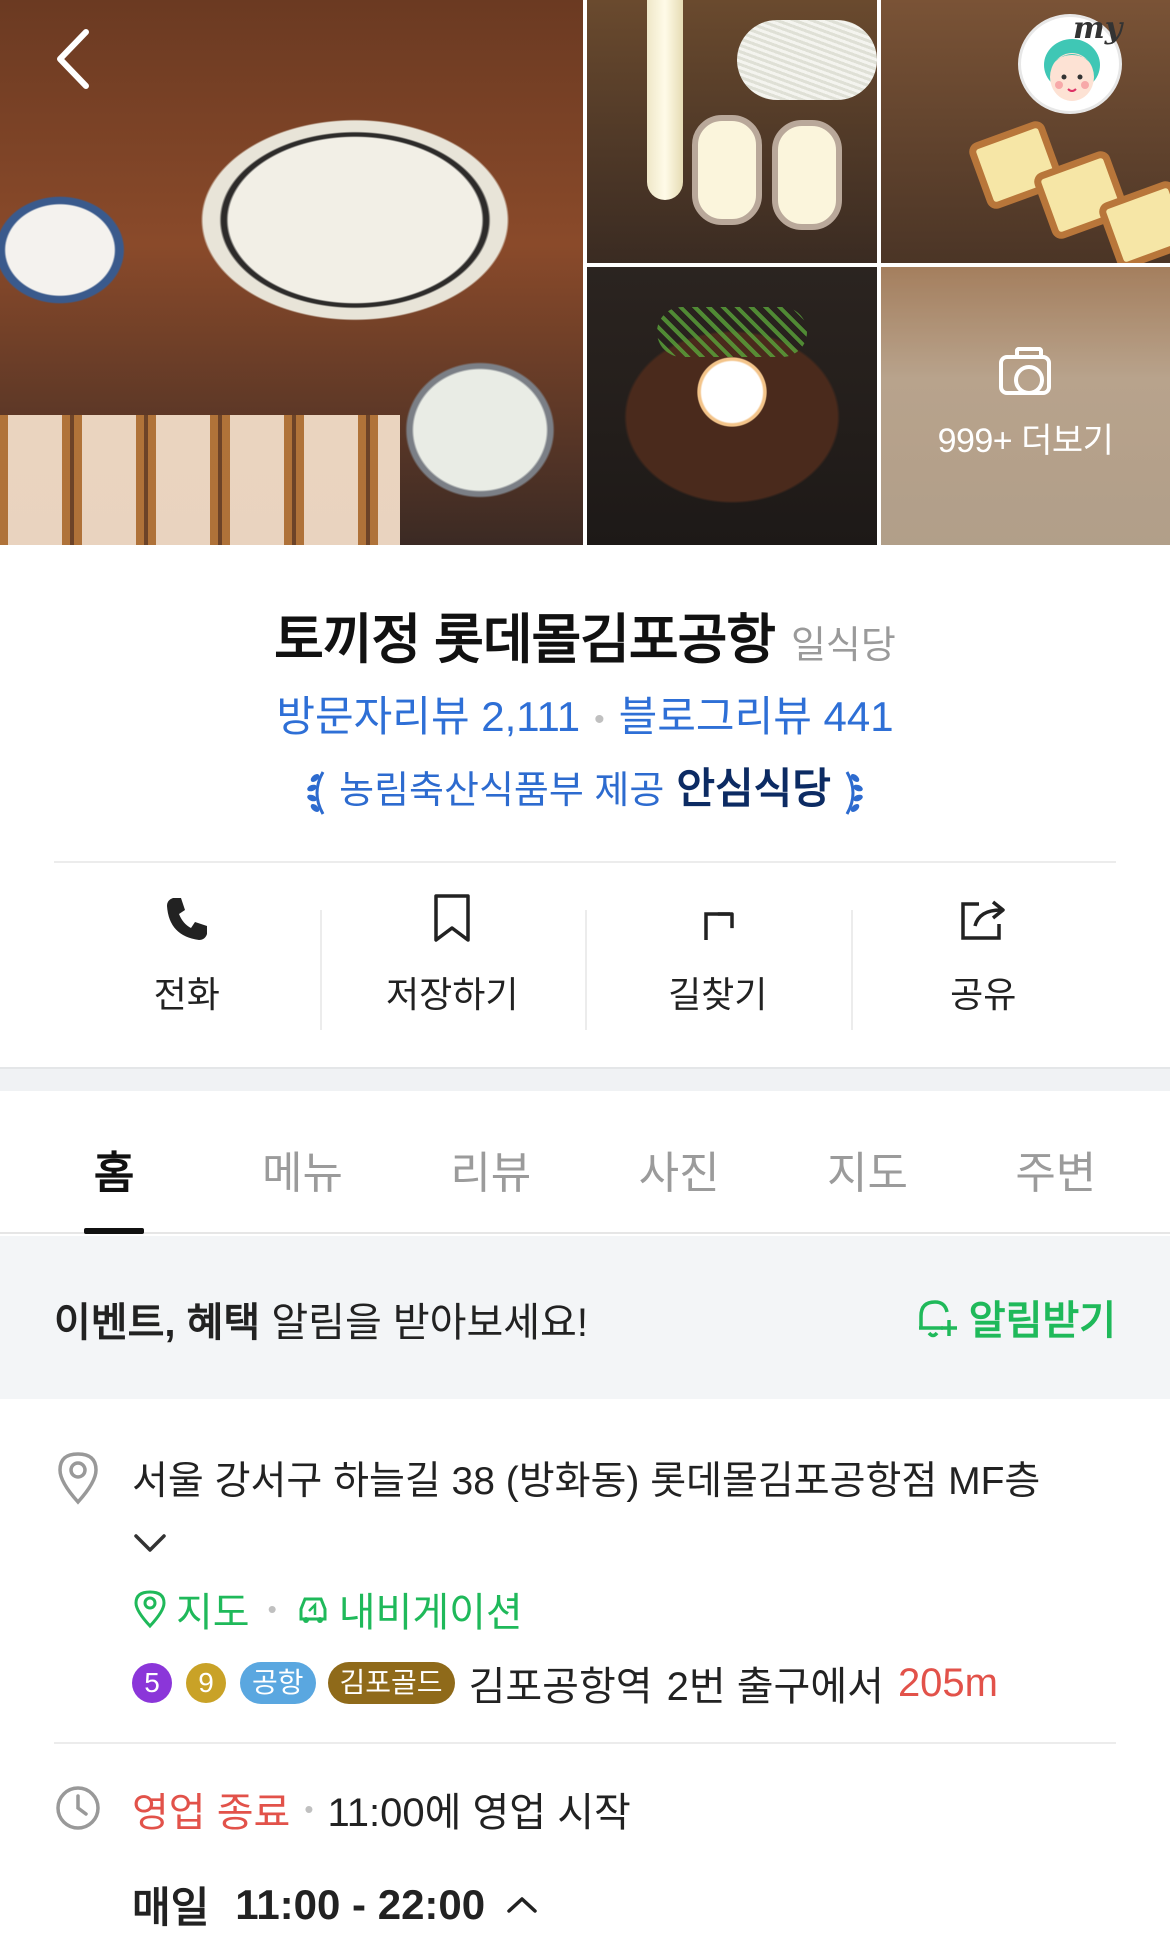  What do you see at coordinates (114, 1163) in the screenshot?
I see `tab-home: 홈` at bounding box center [114, 1163].